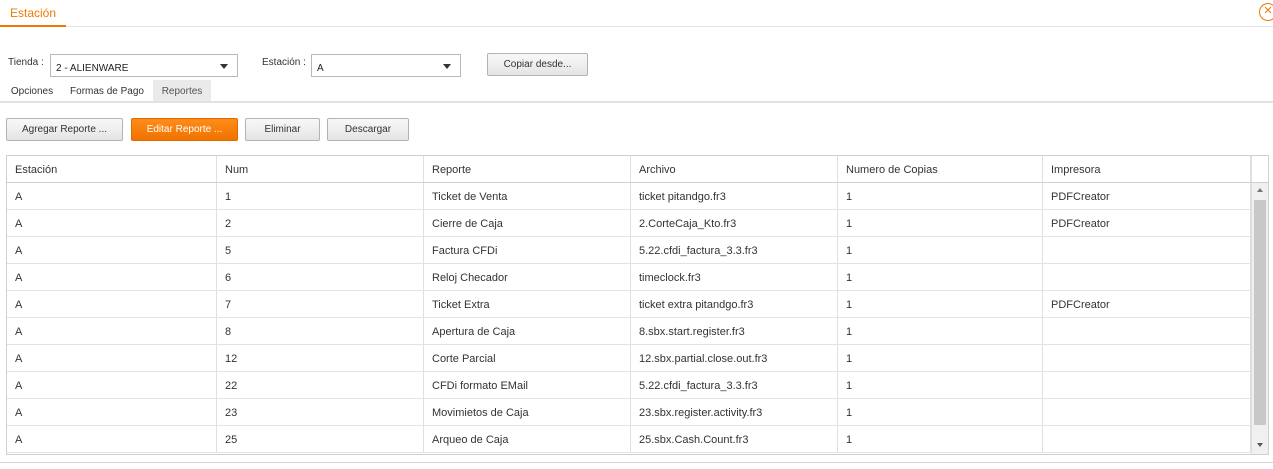 The image size is (1273, 469). Describe the element at coordinates (527, 223) in the screenshot. I see `cell-reporte: Cierre de Caja` at that location.